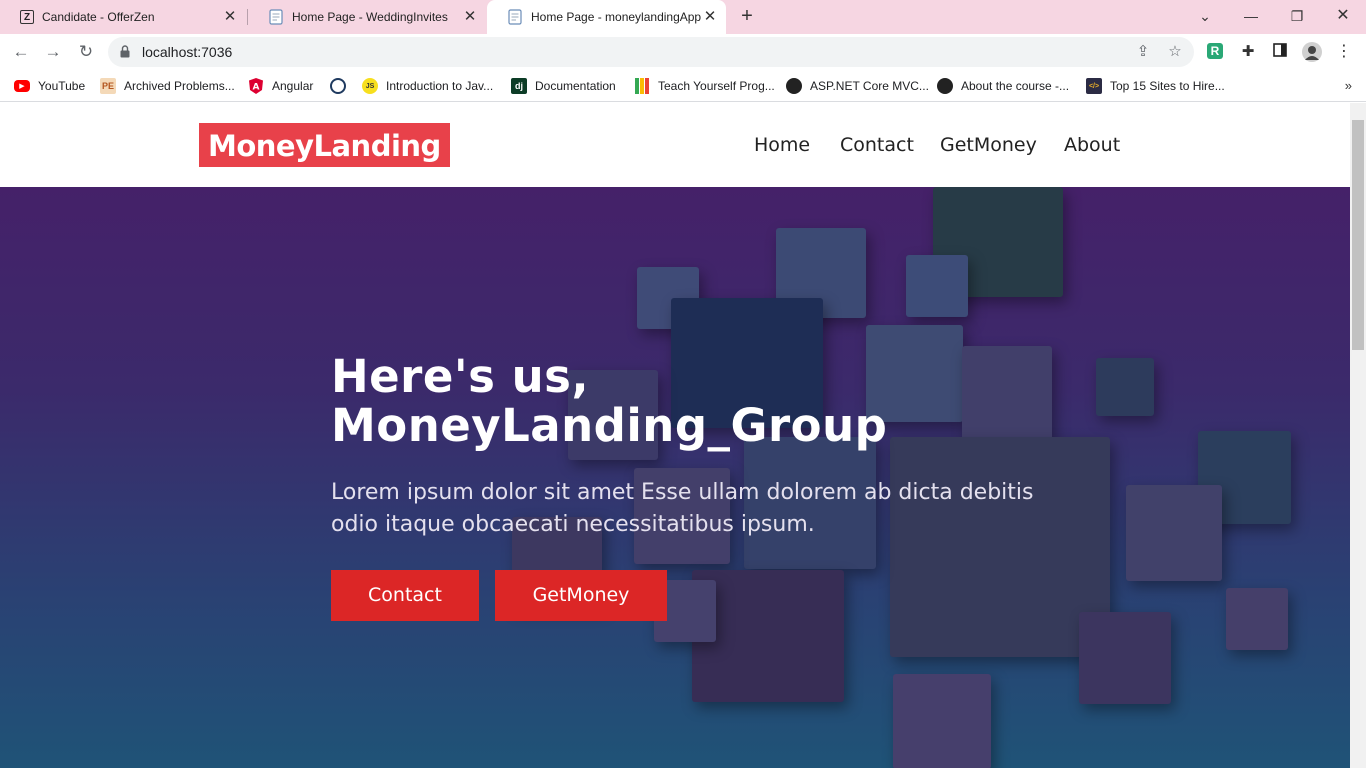 Image resolution: width=1366 pixels, height=768 pixels. Describe the element at coordinates (21, 52) in the screenshot. I see `back-icon: ←` at that location.